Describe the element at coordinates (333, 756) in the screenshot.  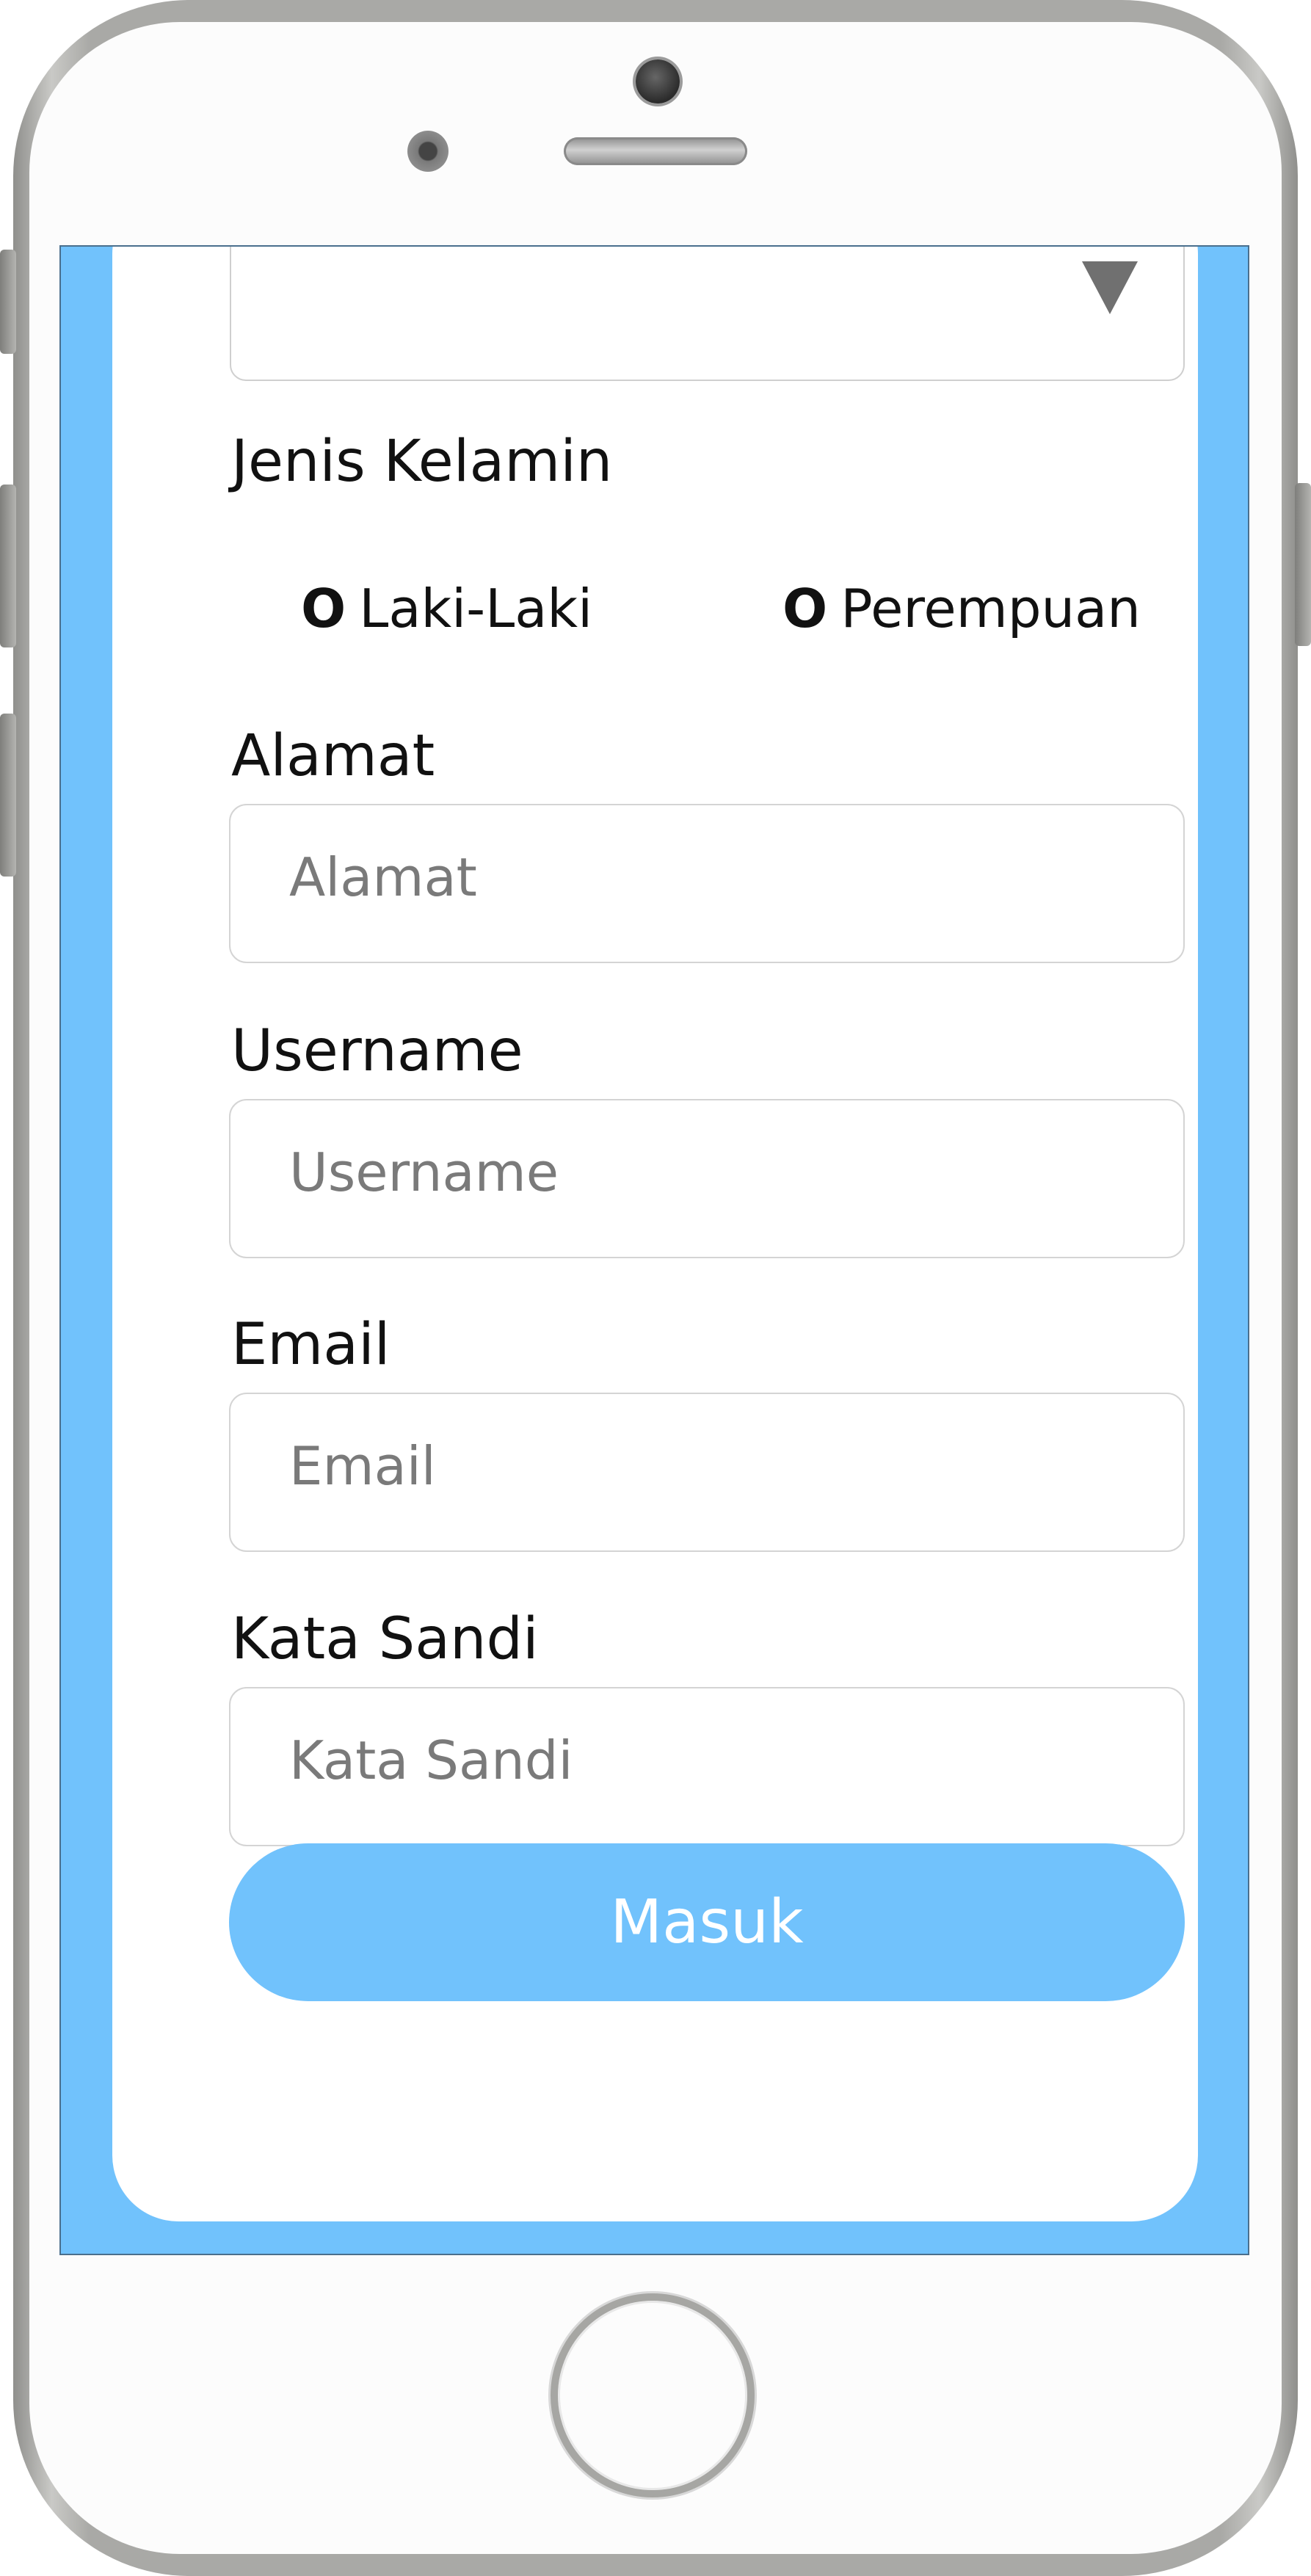
I see `address-label: Alamat` at that location.